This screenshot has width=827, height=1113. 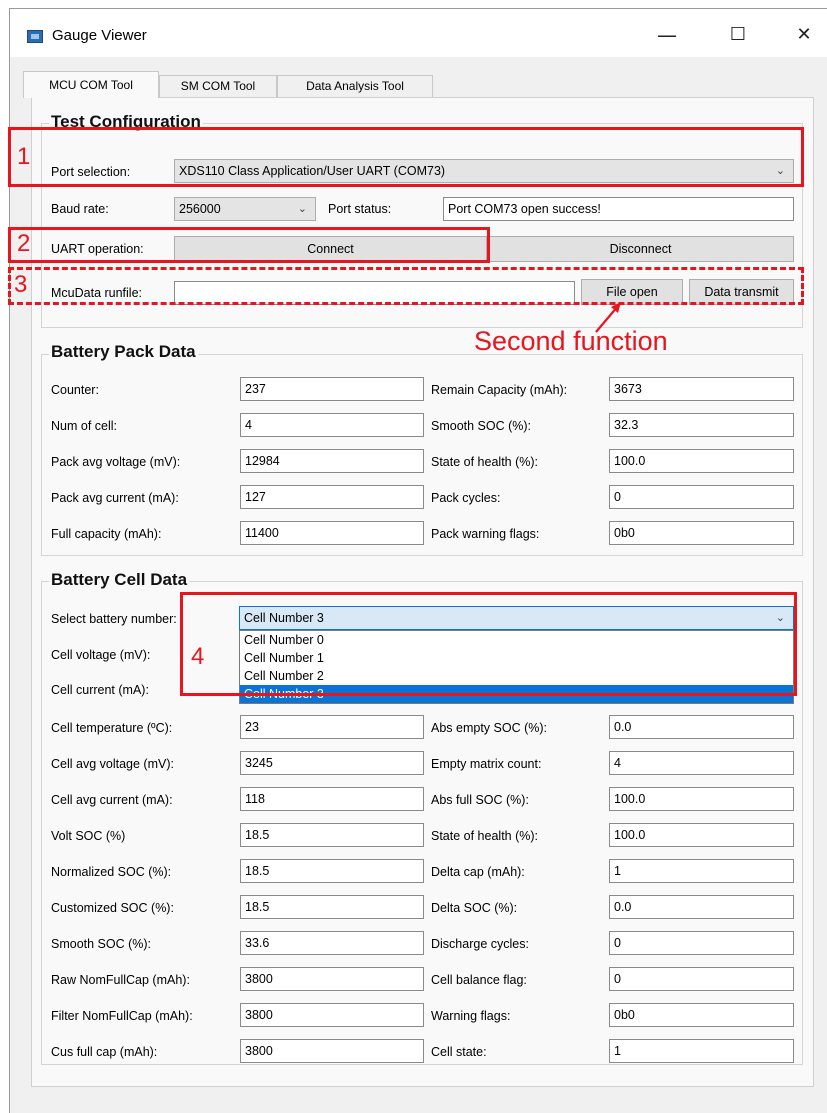 I want to click on pack-field: 32.3, so click(x=701, y=425).